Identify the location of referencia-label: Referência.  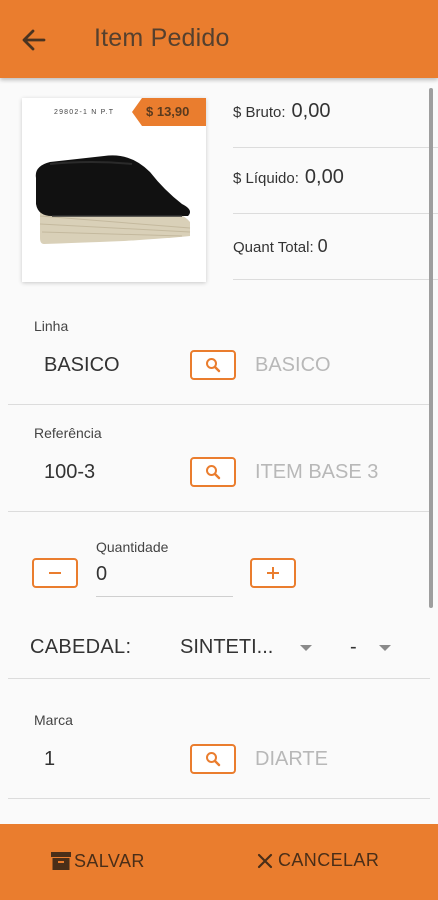
(68, 433).